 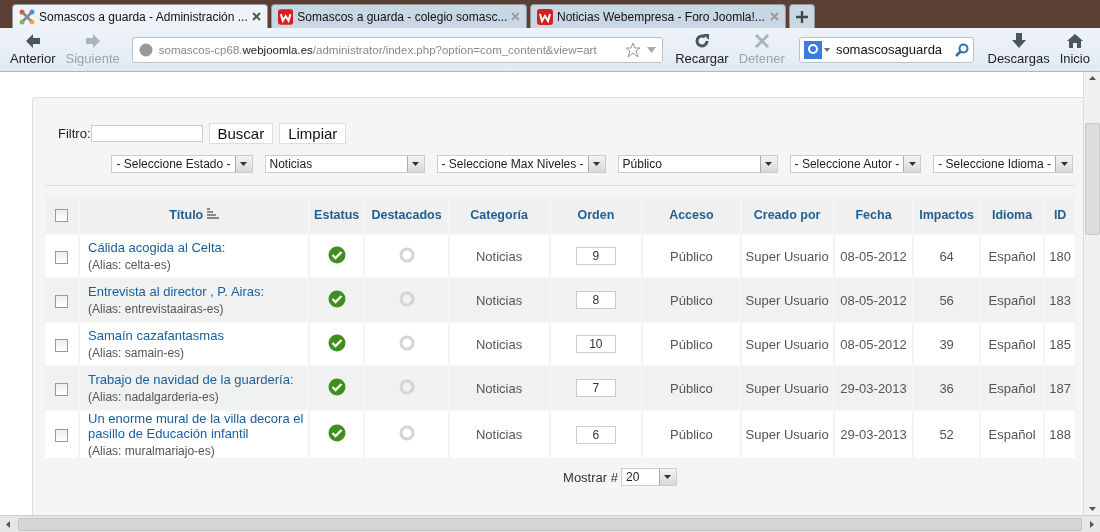 I want to click on filter-select: Público, so click(x=697, y=164).